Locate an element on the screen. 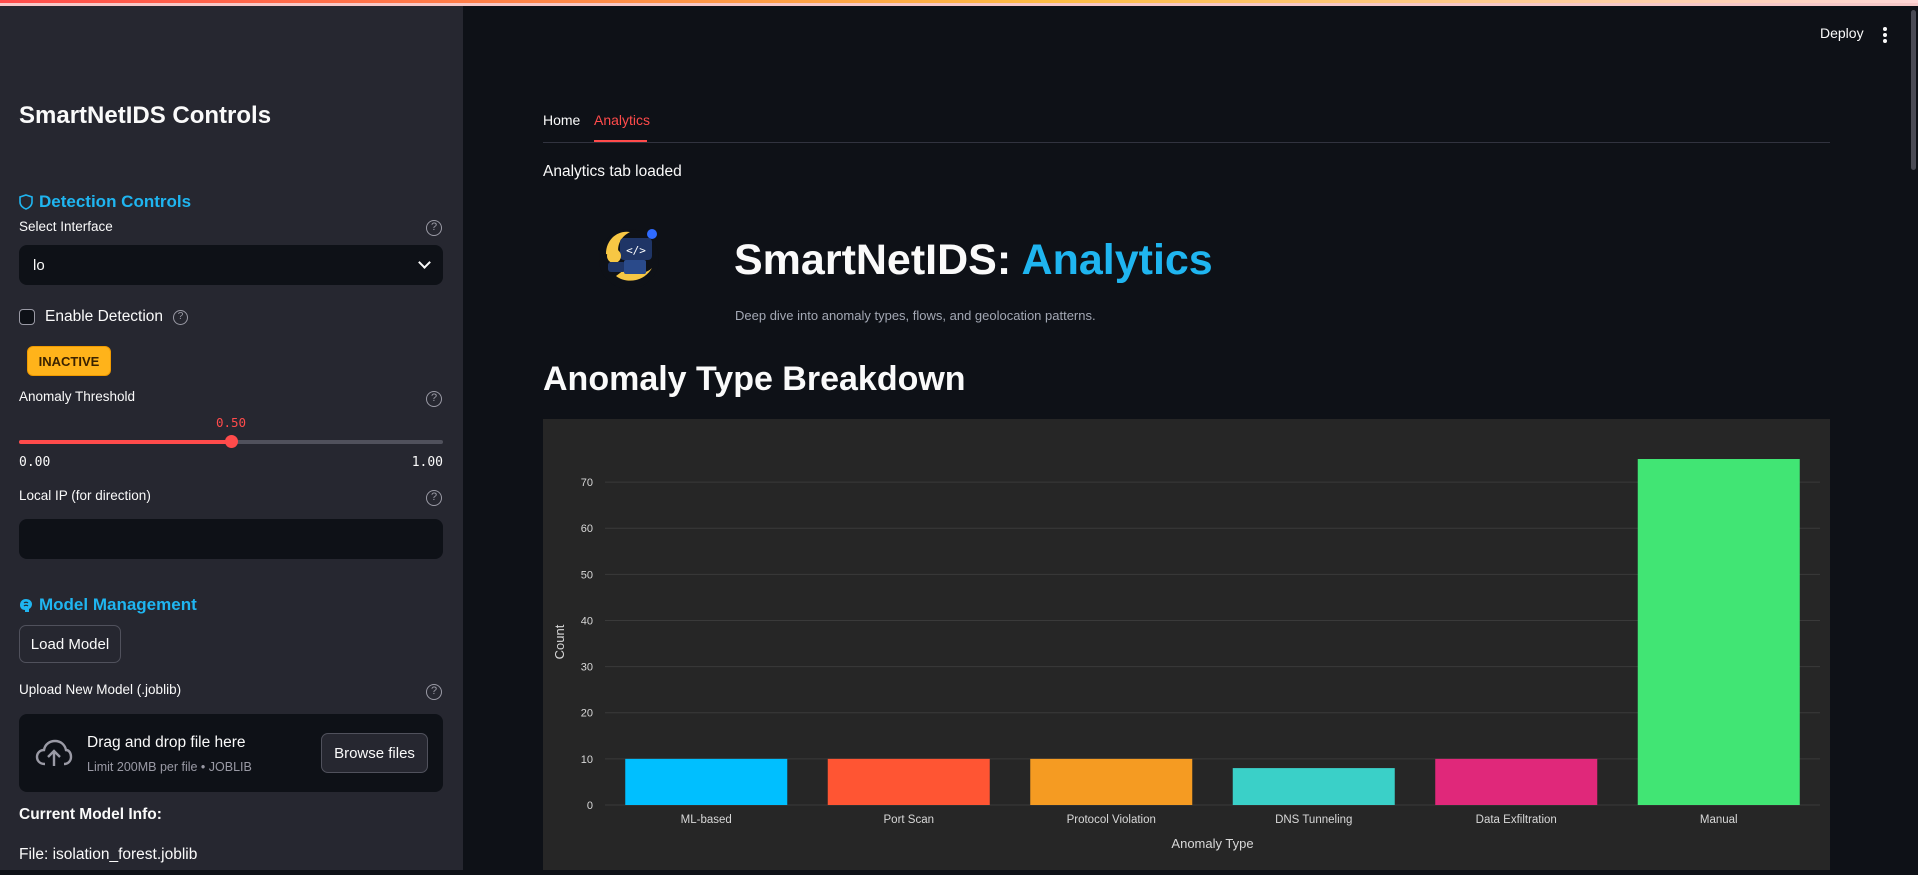 The width and height of the screenshot is (1918, 875). model-management-heading: Model Management is located at coordinates (108, 605).